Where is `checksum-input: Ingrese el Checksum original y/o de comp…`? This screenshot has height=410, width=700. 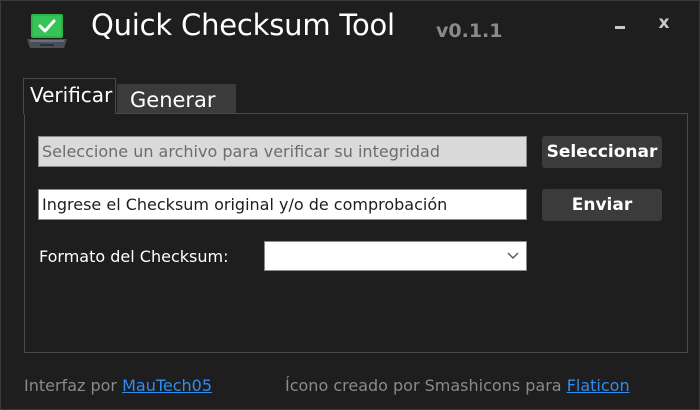 checksum-input: Ingrese el Checksum original y/o de comp… is located at coordinates (282, 204).